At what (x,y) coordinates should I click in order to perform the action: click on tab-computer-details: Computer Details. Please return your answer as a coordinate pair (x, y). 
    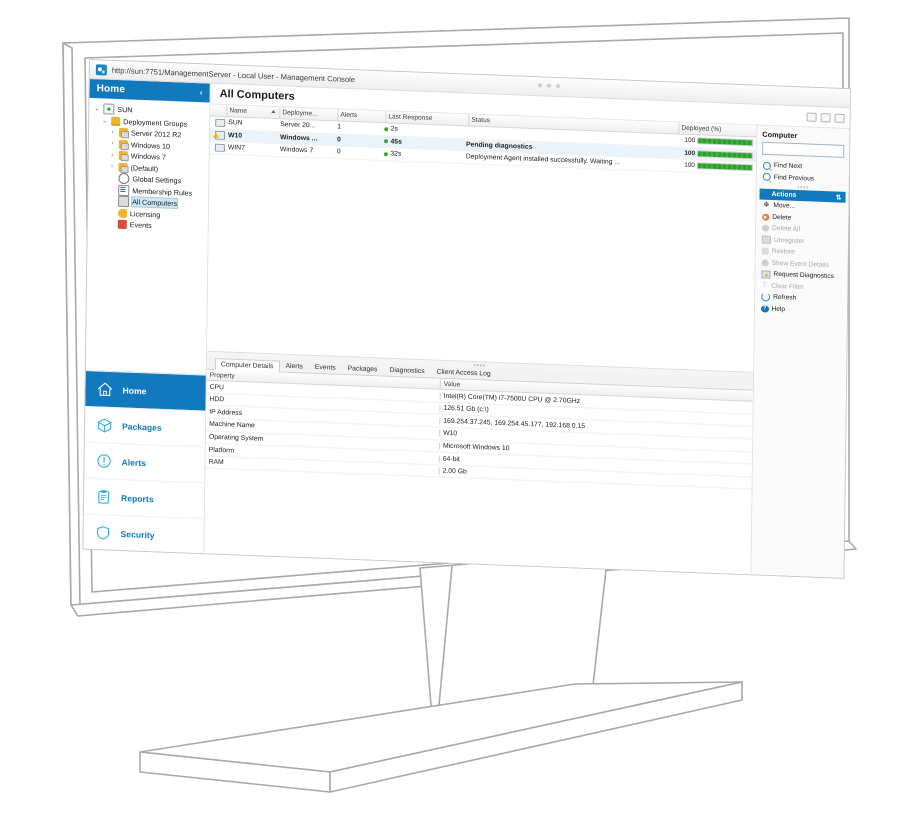
    Looking at the image, I should click on (247, 365).